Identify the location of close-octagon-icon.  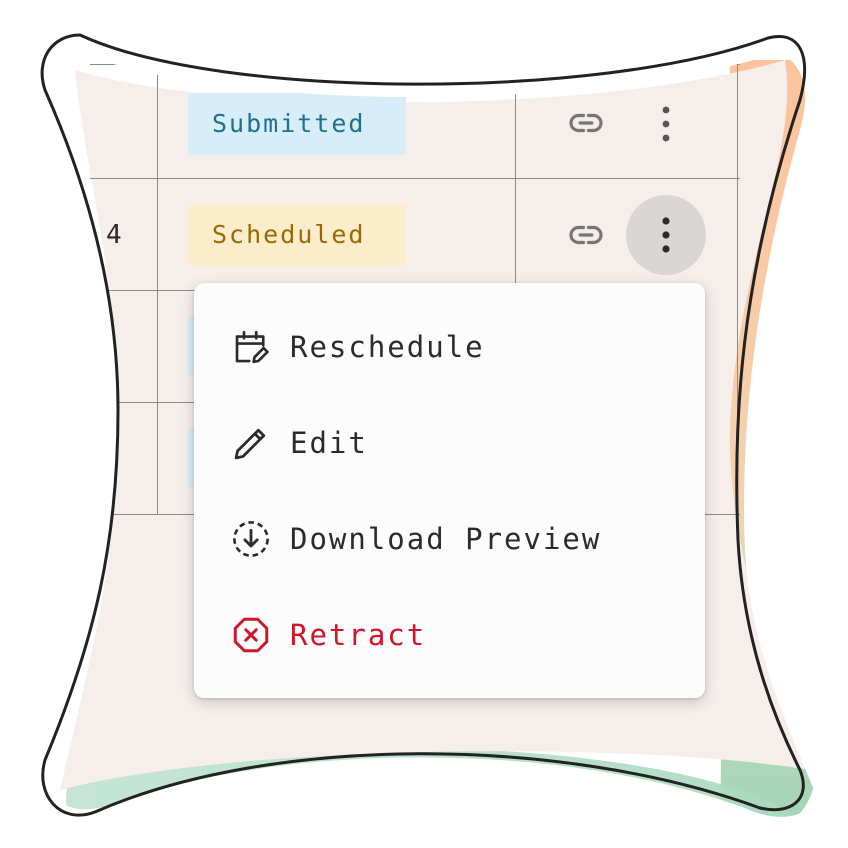
(251, 635).